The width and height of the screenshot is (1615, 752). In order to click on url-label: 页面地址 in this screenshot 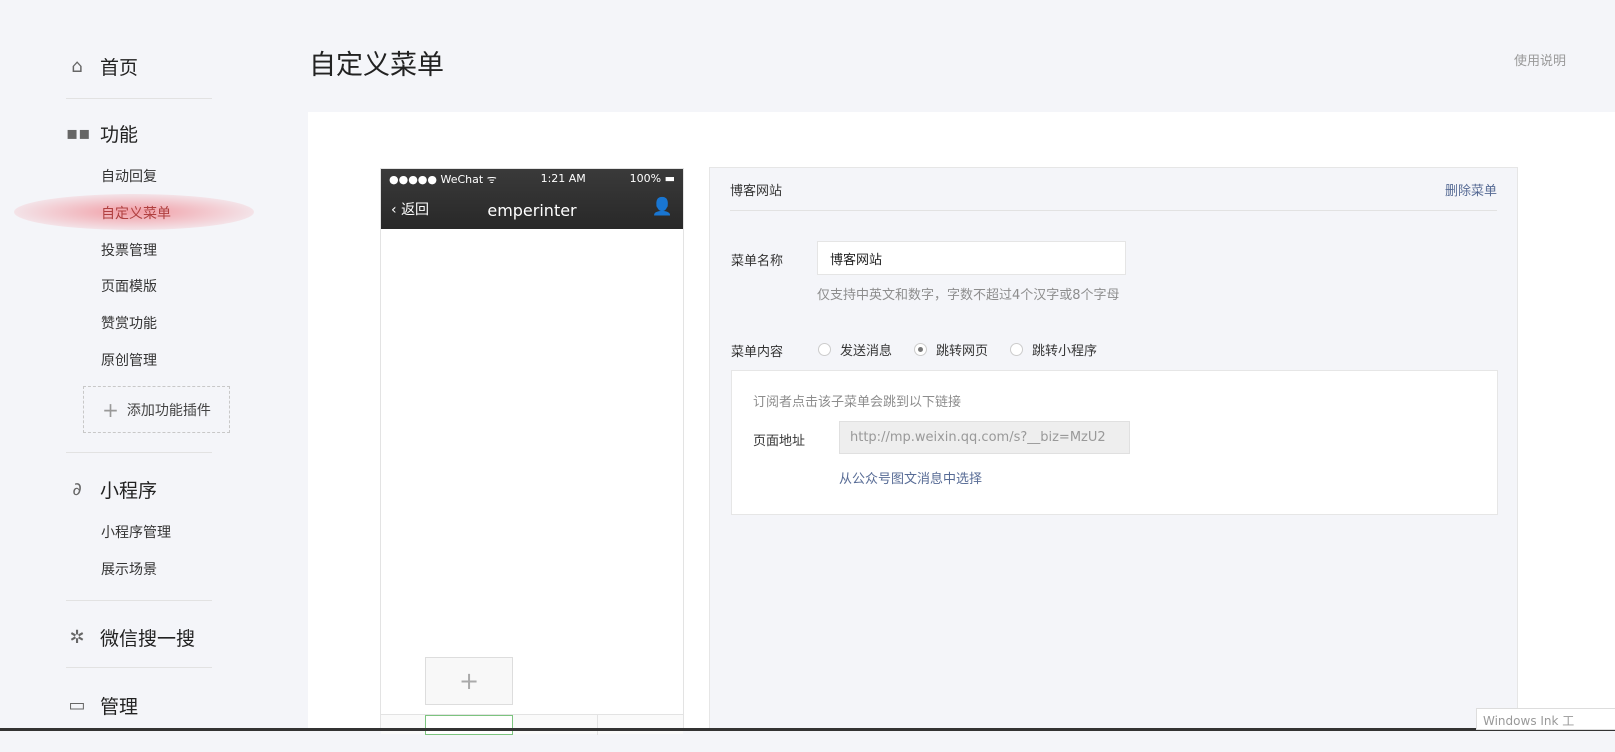, I will do `click(779, 441)`.